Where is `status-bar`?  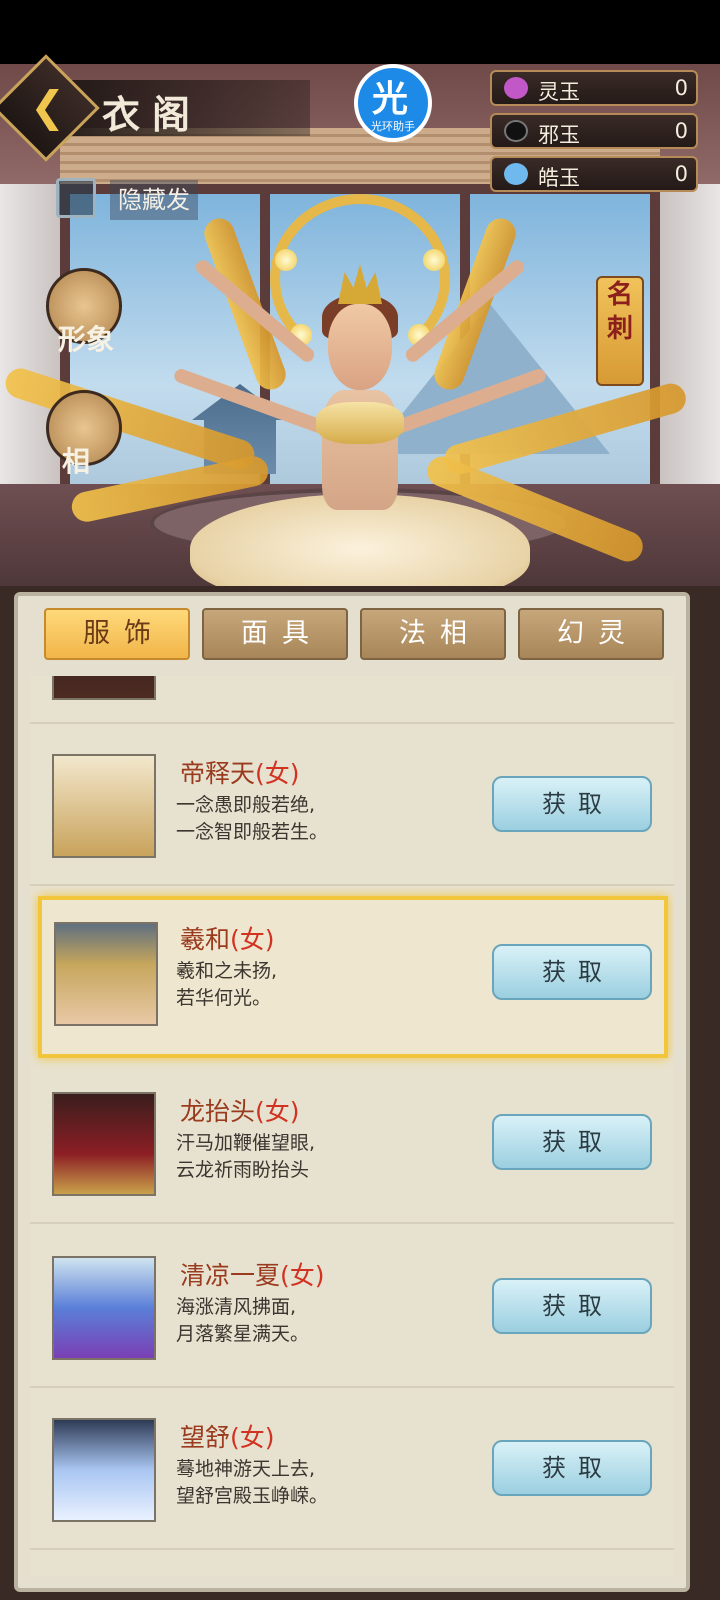
status-bar is located at coordinates (360, 32).